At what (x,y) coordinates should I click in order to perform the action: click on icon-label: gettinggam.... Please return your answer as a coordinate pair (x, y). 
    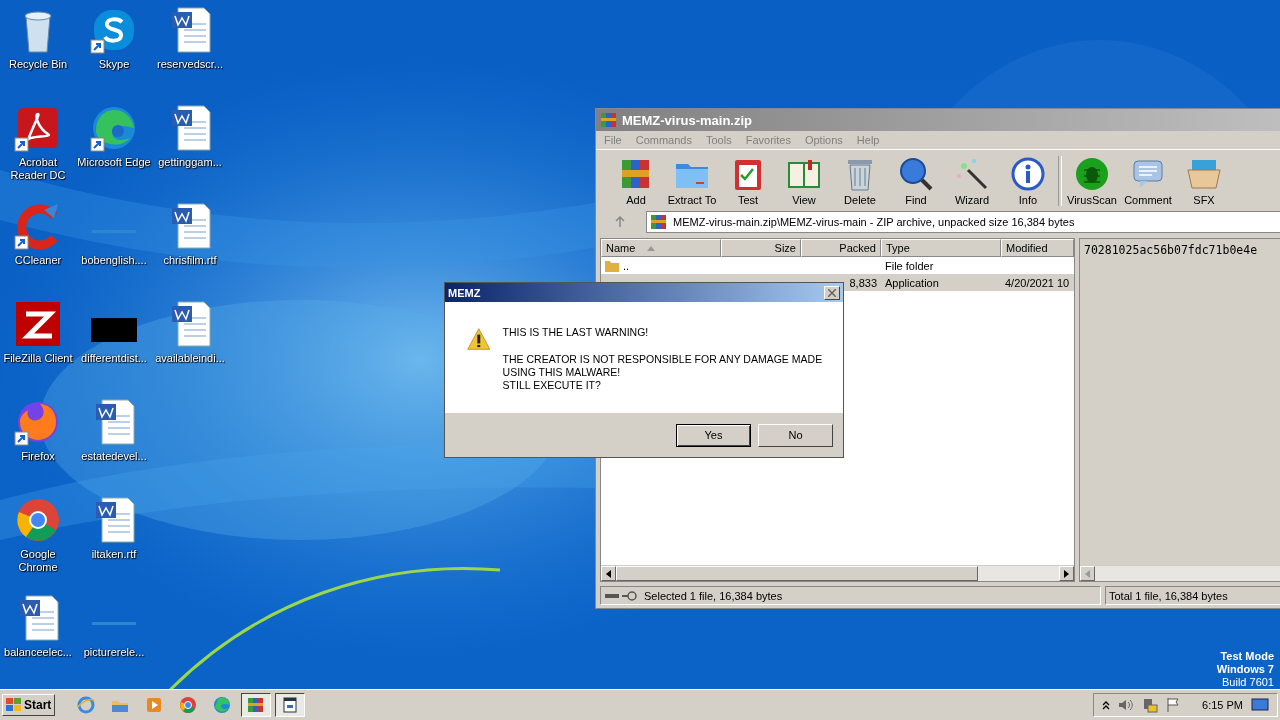
    Looking at the image, I should click on (190, 162).